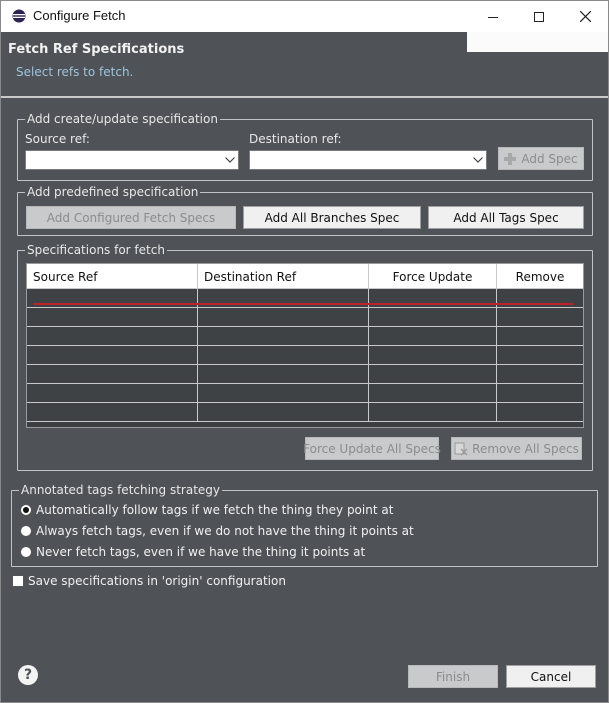 The width and height of the screenshot is (609, 703). I want to click on remove-all-specs-label: Remove All Specs, so click(525, 448).